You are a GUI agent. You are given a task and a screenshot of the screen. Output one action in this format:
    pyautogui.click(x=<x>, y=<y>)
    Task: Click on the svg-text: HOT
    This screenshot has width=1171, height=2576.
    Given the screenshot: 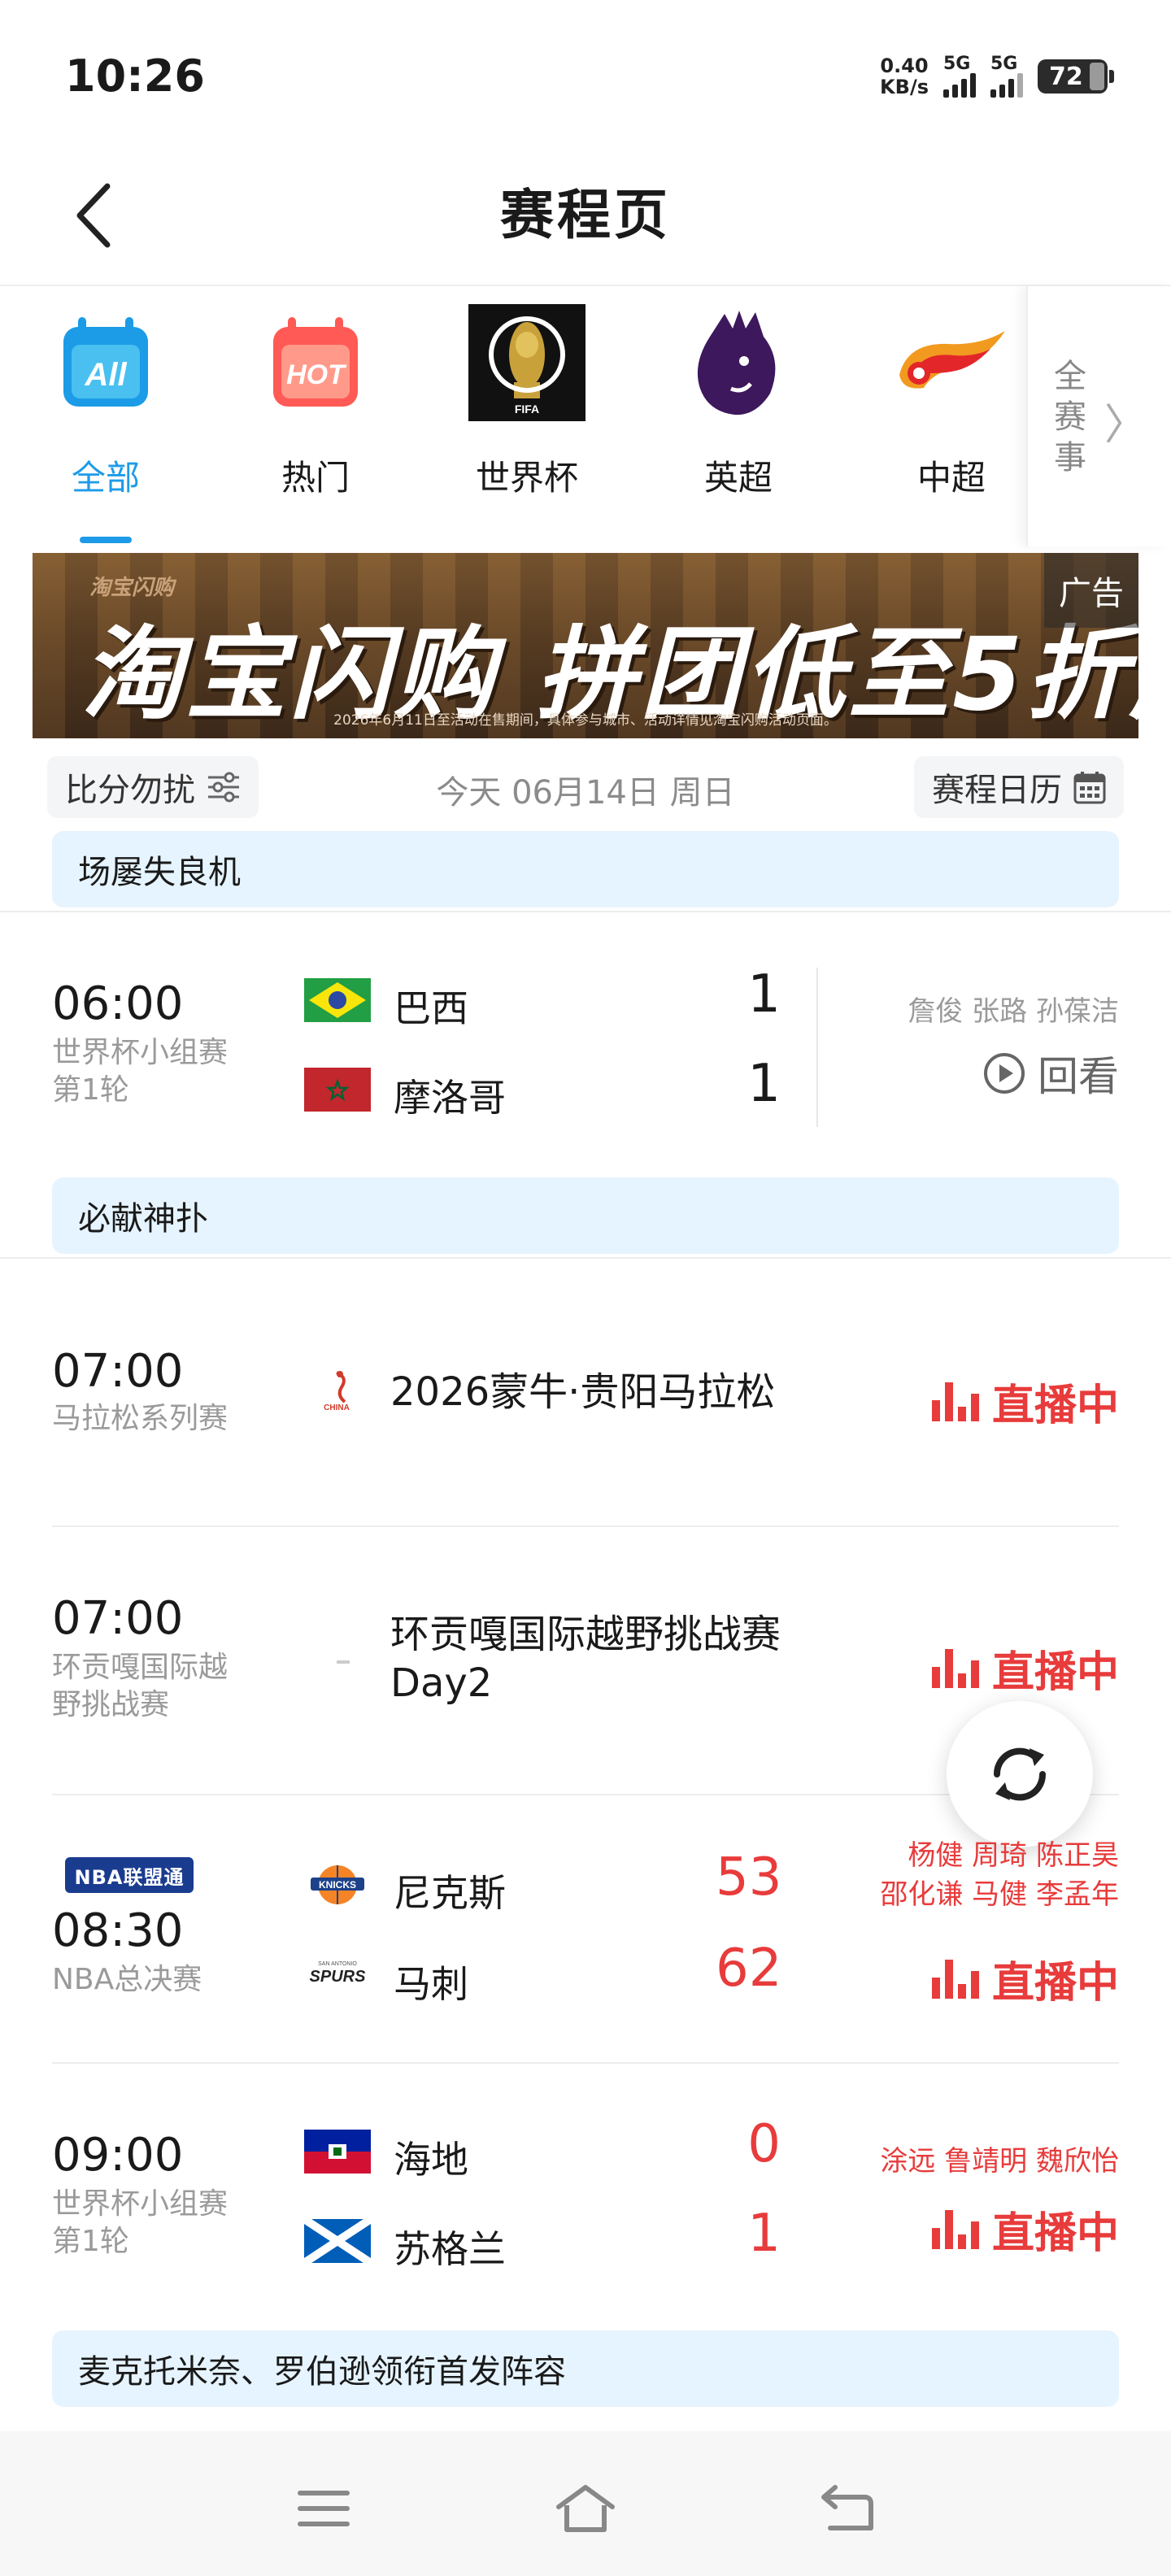 What is the action you would take?
    pyautogui.click(x=316, y=374)
    